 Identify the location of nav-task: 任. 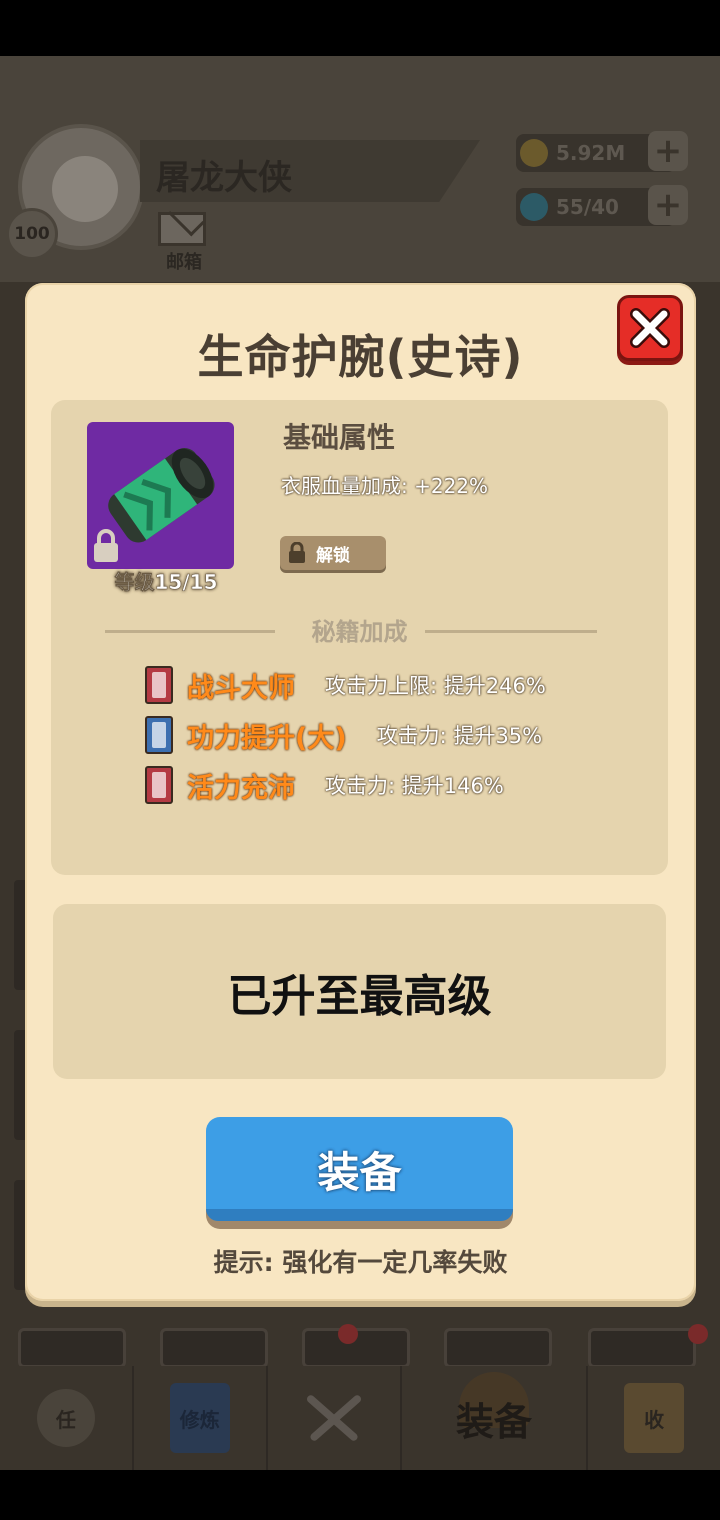
(67, 1418).